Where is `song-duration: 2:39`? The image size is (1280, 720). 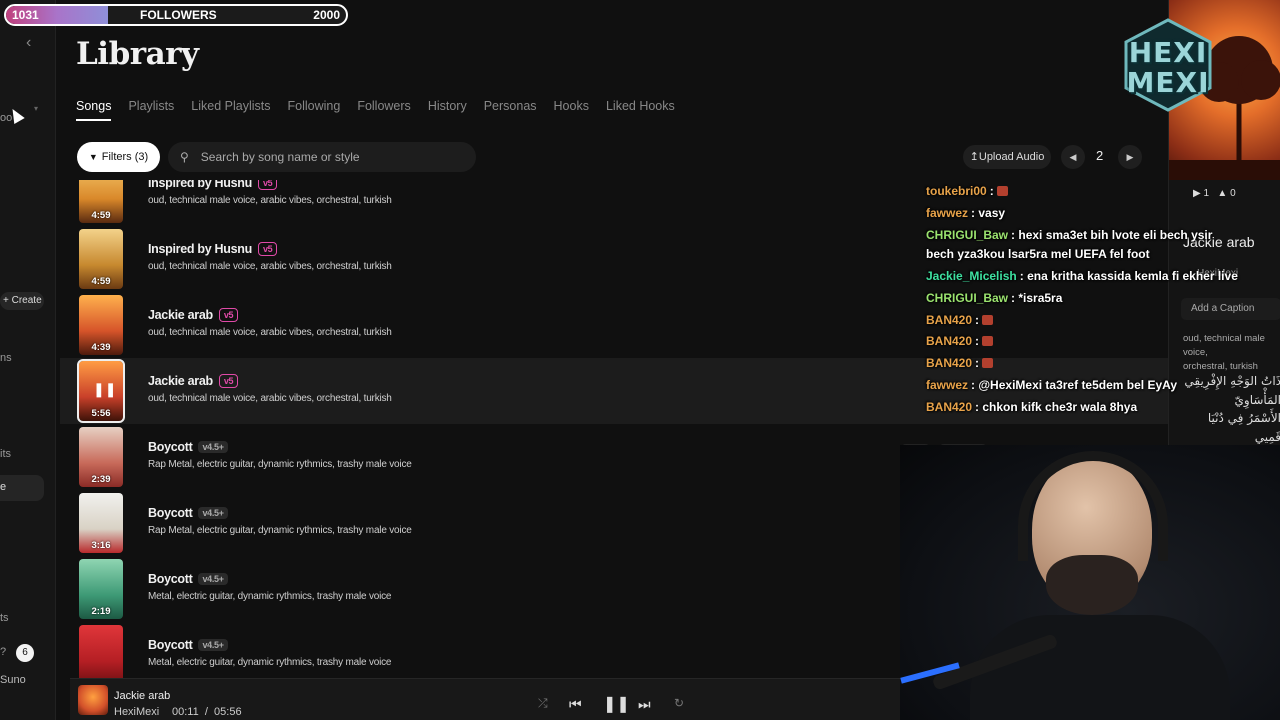
song-duration: 2:39 is located at coordinates (101, 479).